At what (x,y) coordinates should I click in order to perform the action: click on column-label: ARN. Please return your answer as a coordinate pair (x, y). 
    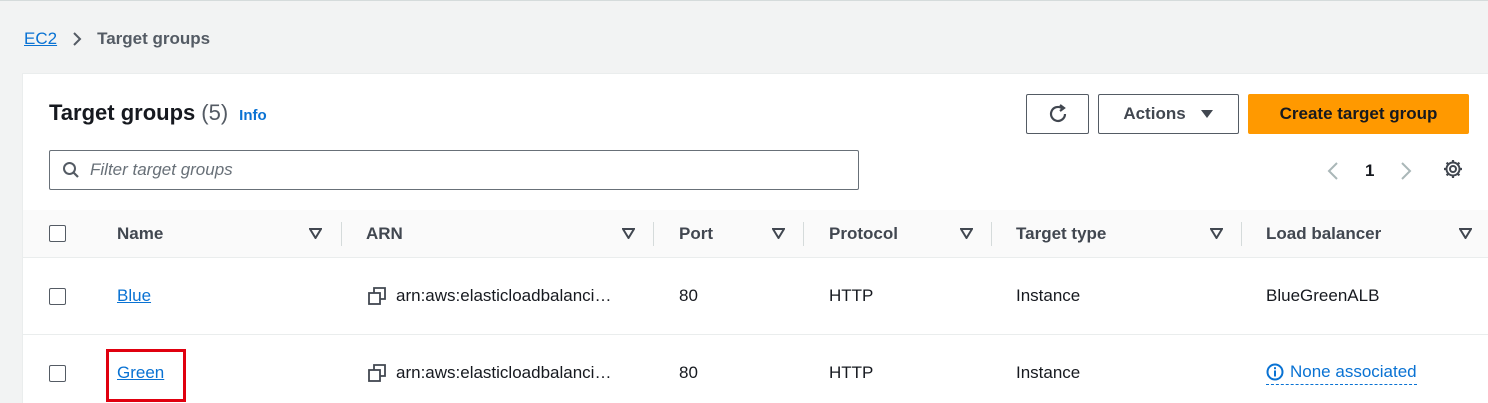
    Looking at the image, I should click on (384, 233).